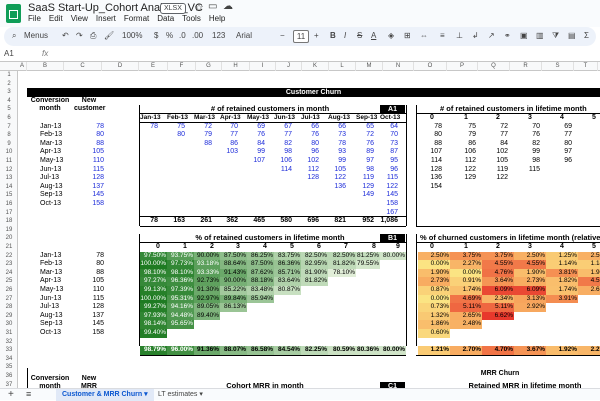 The image size is (600, 401). What do you see at coordinates (180, 395) in the screenshot?
I see `sheet-tab-lt-estimates: LT estimates ▾` at bounding box center [180, 395].